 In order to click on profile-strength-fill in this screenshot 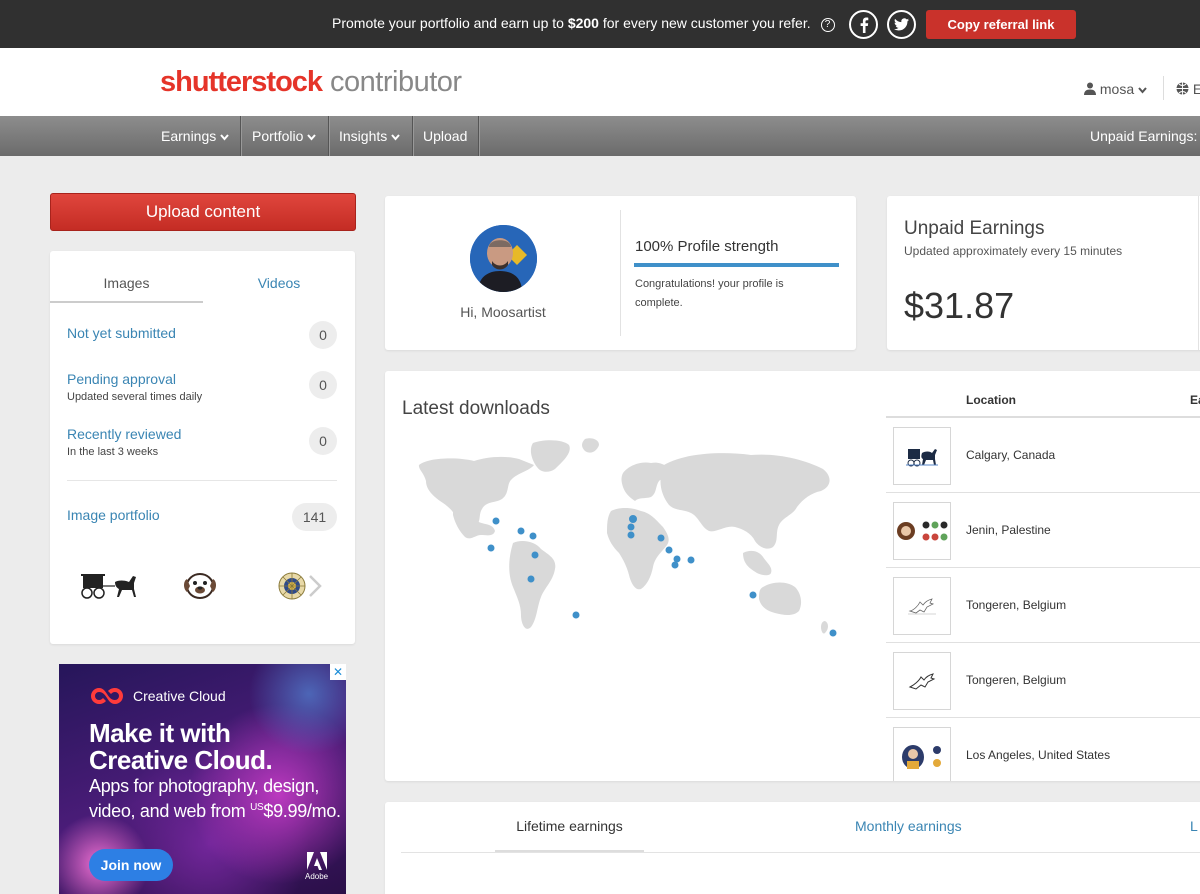, I will do `click(736, 265)`.